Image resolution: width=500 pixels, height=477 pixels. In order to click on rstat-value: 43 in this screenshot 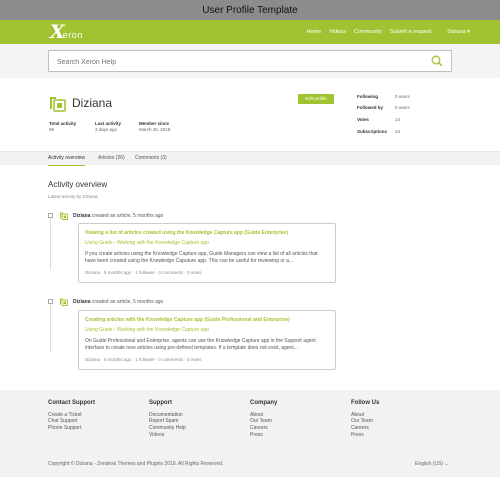, I will do `click(398, 131)`.